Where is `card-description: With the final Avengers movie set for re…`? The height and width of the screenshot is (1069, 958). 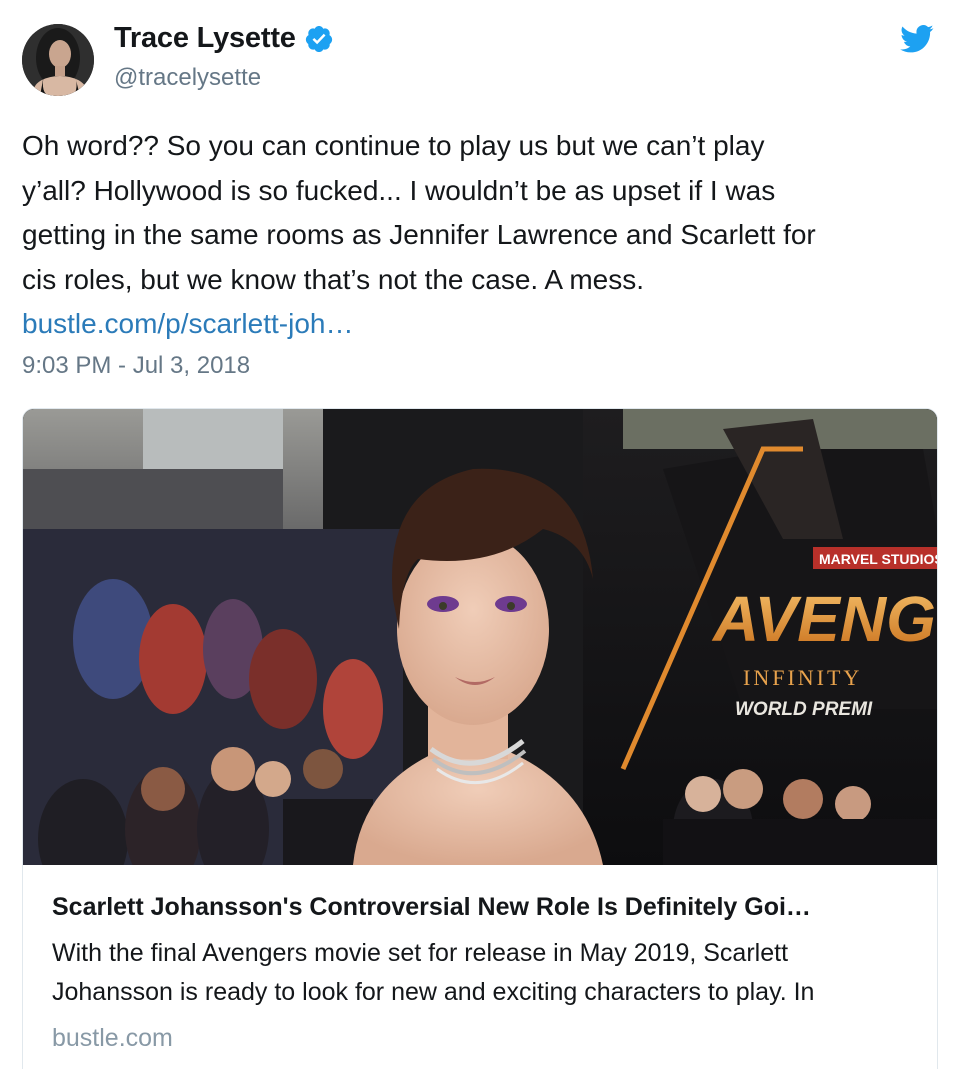 card-description: With the final Avengers movie set for re… is located at coordinates (433, 972).